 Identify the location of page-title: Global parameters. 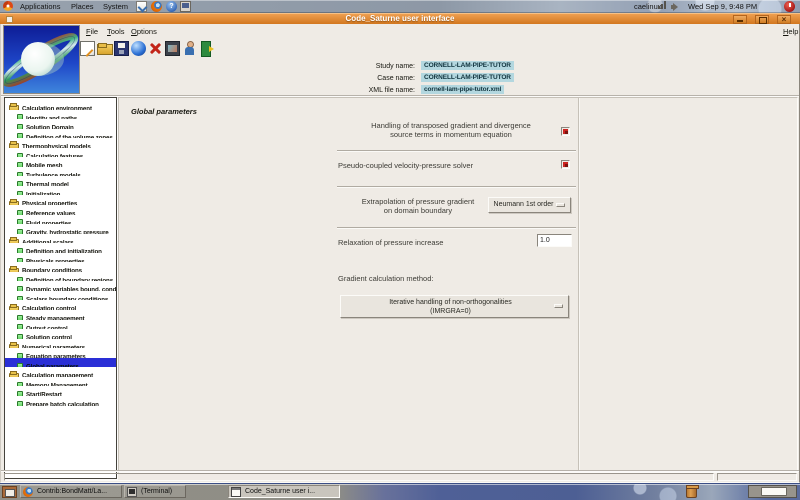
(164, 111).